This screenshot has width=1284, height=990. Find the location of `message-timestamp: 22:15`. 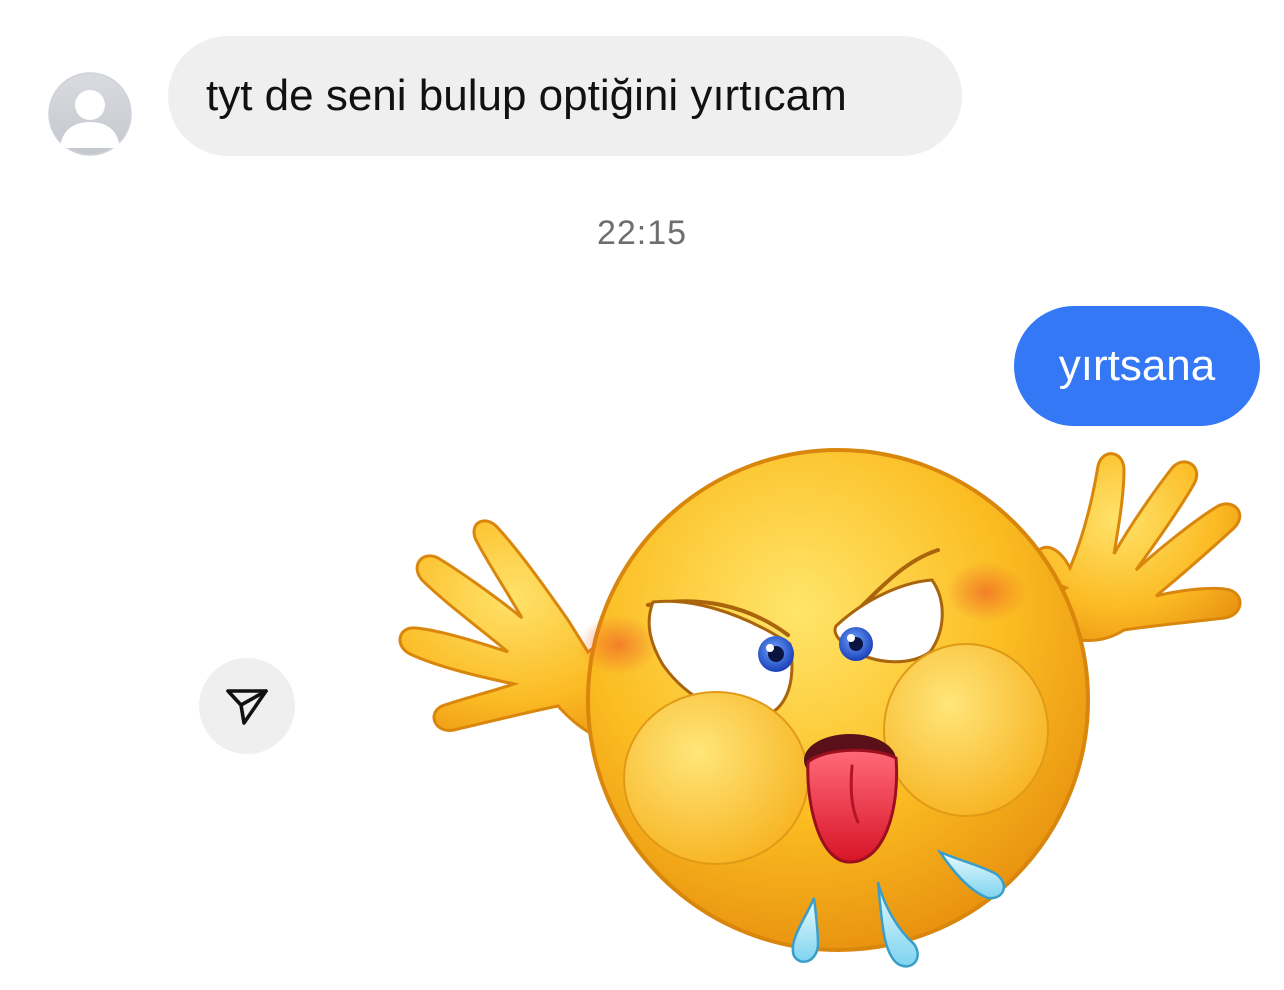

message-timestamp: 22:15 is located at coordinates (642, 233).